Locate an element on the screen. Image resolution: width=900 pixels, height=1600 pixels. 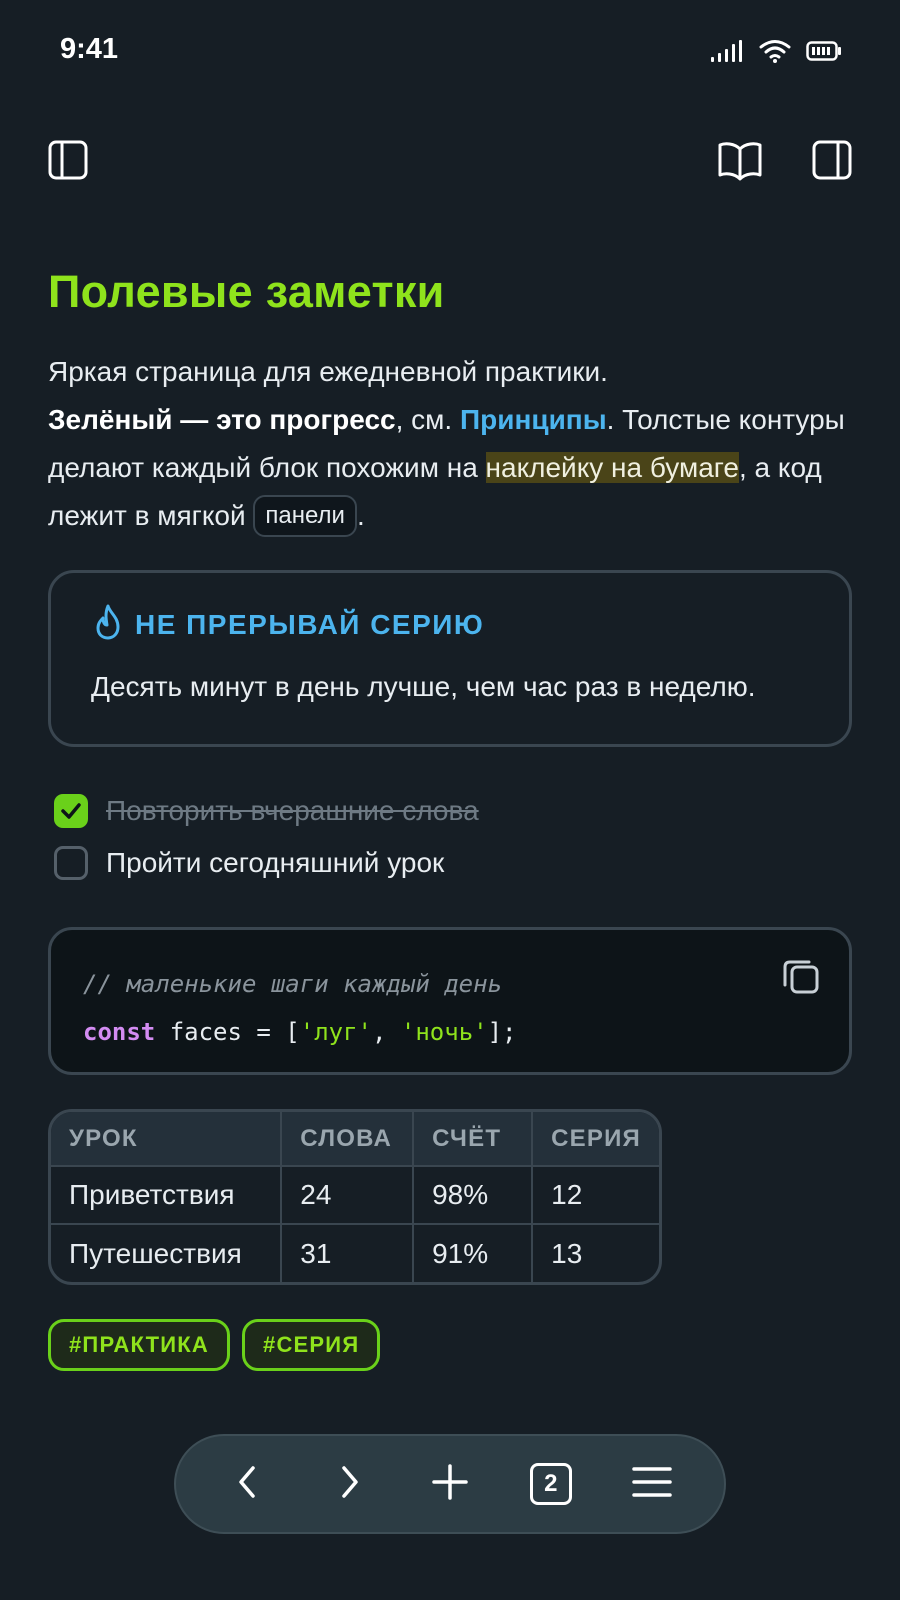
chevron-left-icon is located at coordinates (248, 1484).